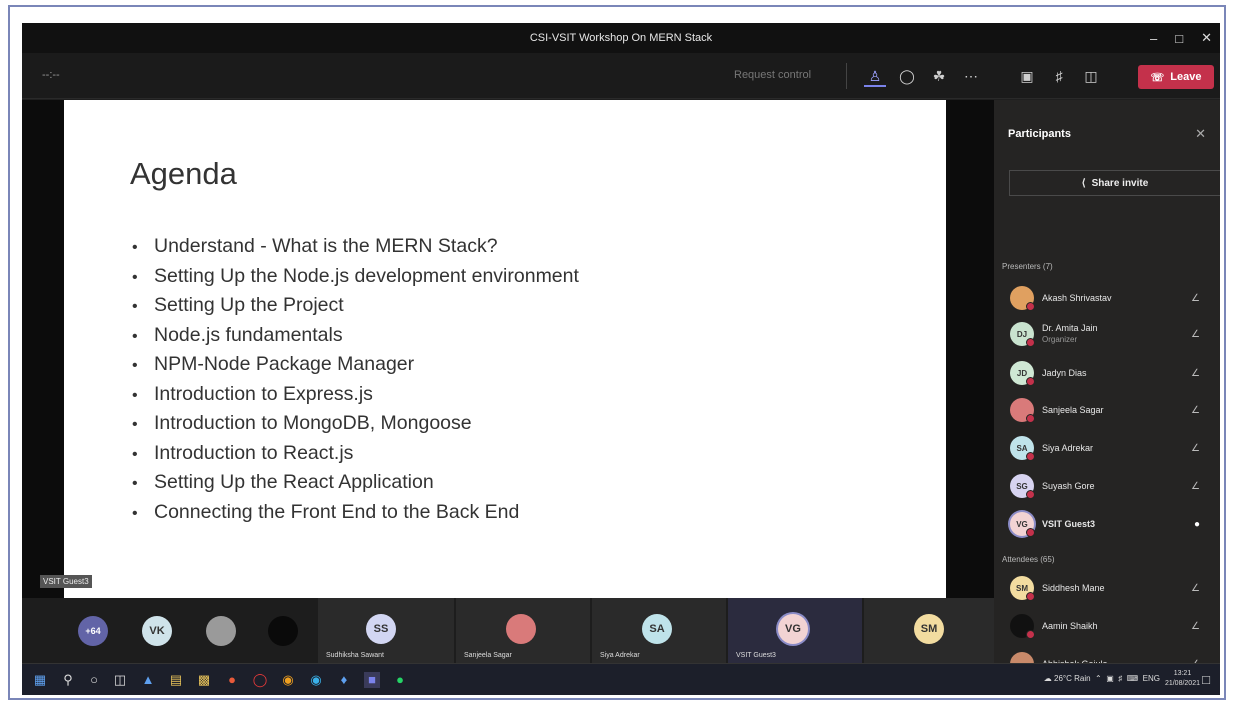 This screenshot has width=1234, height=705. What do you see at coordinates (1047, 678) in the screenshot?
I see `weather-icon: ☁` at bounding box center [1047, 678].